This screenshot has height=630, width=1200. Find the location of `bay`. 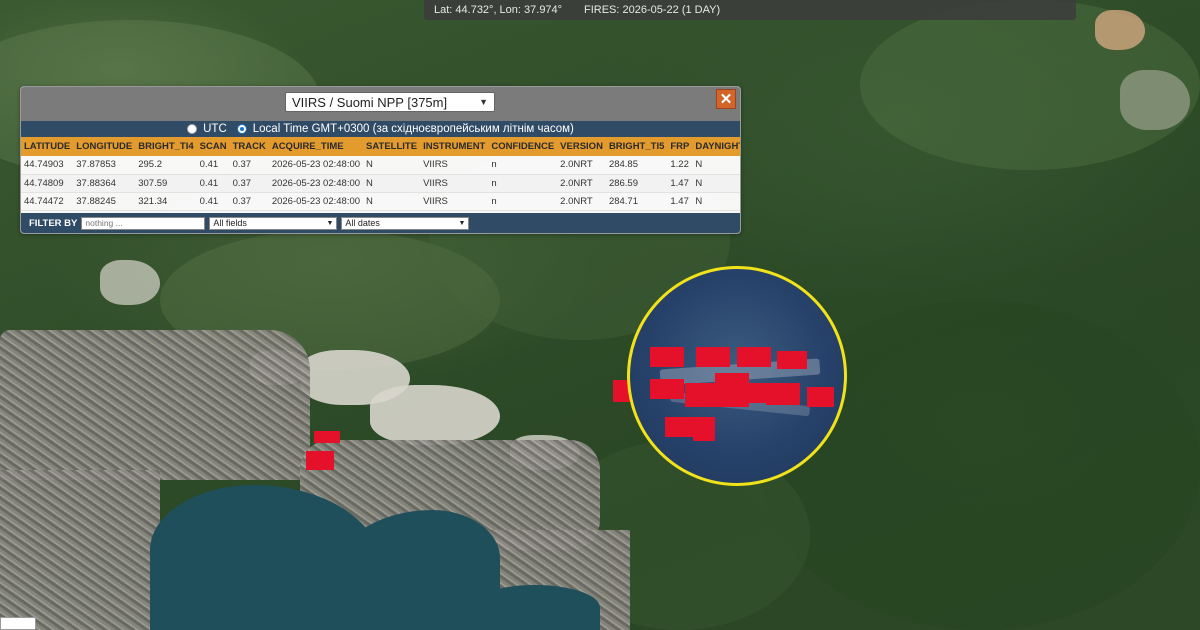

bay is located at coordinates (535, 607).